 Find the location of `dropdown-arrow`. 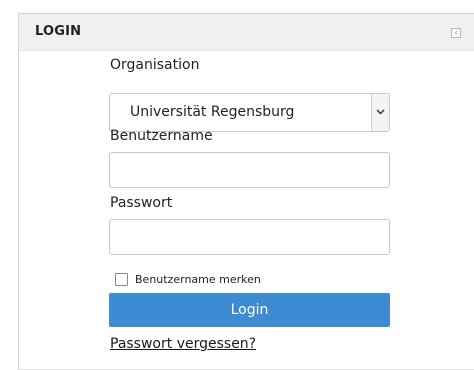

dropdown-arrow is located at coordinates (380, 112).